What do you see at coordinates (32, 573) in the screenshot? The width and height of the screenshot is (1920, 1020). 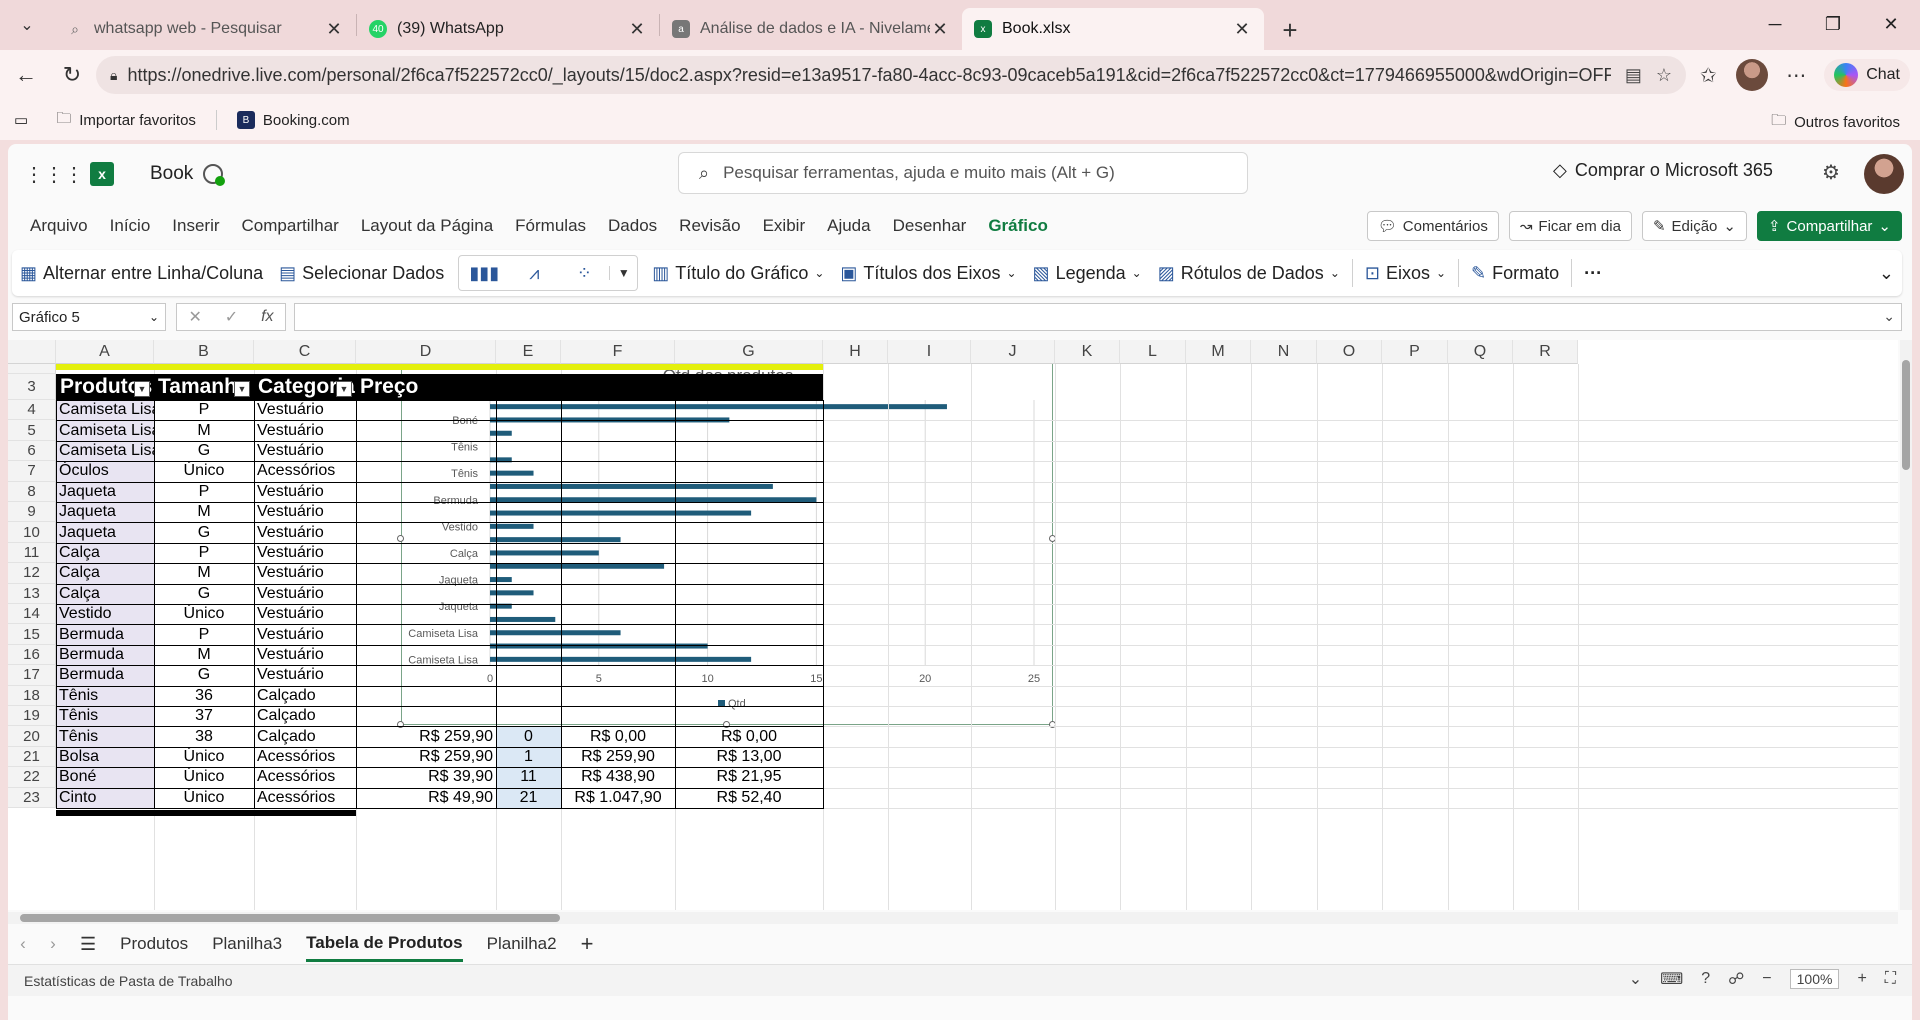 I see `row-header: 12` at bounding box center [32, 573].